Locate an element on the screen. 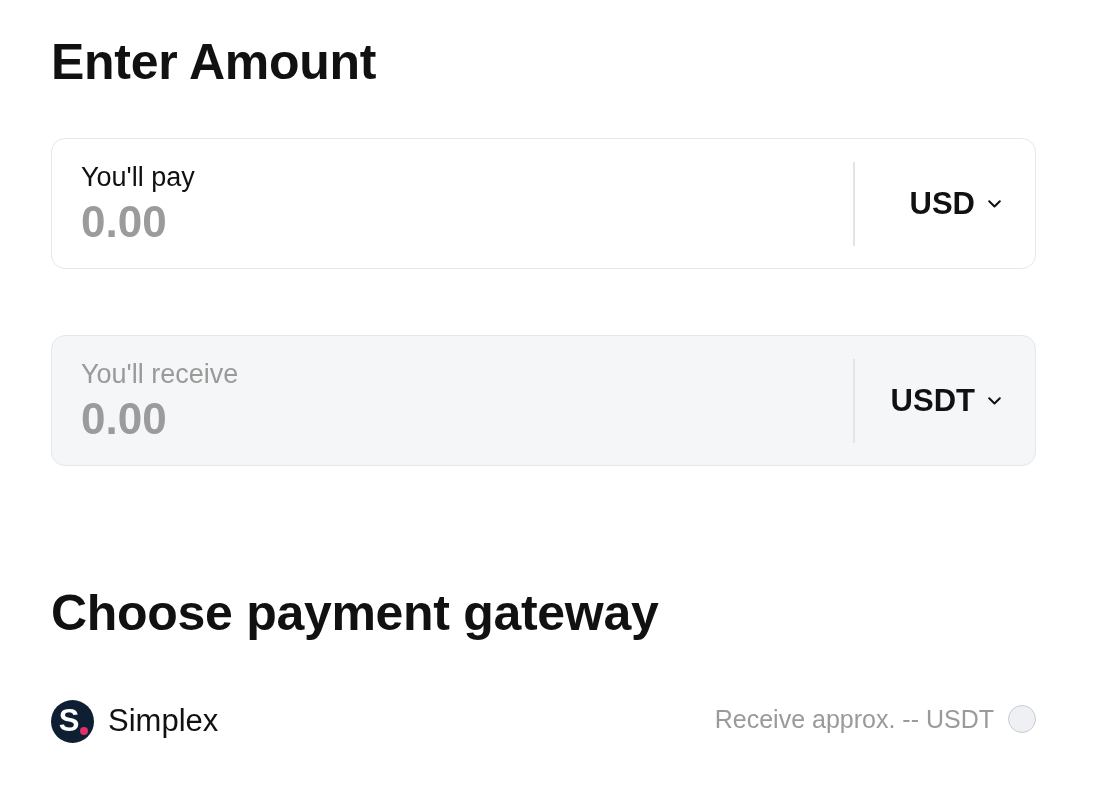 This screenshot has width=1116, height=802. logo-letter: S is located at coordinates (69, 721).